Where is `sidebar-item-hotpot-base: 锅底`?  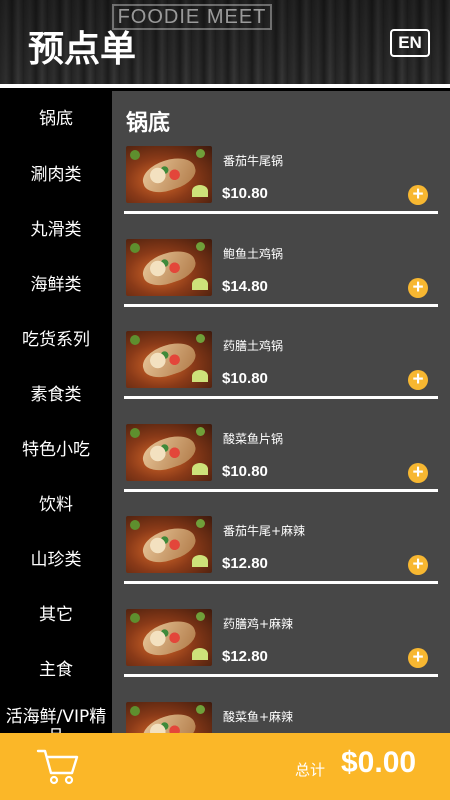
sidebar-item-hotpot-base: 锅底 is located at coordinates (56, 119).